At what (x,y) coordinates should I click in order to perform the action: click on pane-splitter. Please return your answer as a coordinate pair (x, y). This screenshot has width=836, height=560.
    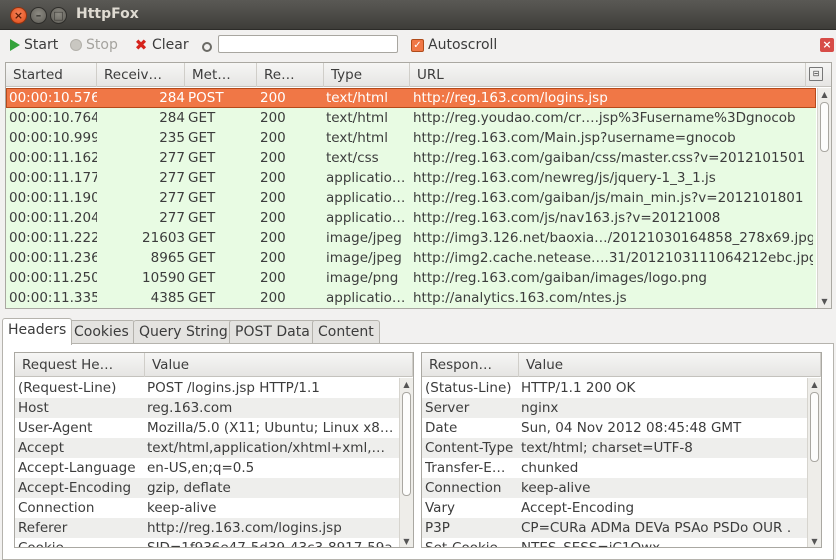
    Looking at the image, I should click on (418, 313).